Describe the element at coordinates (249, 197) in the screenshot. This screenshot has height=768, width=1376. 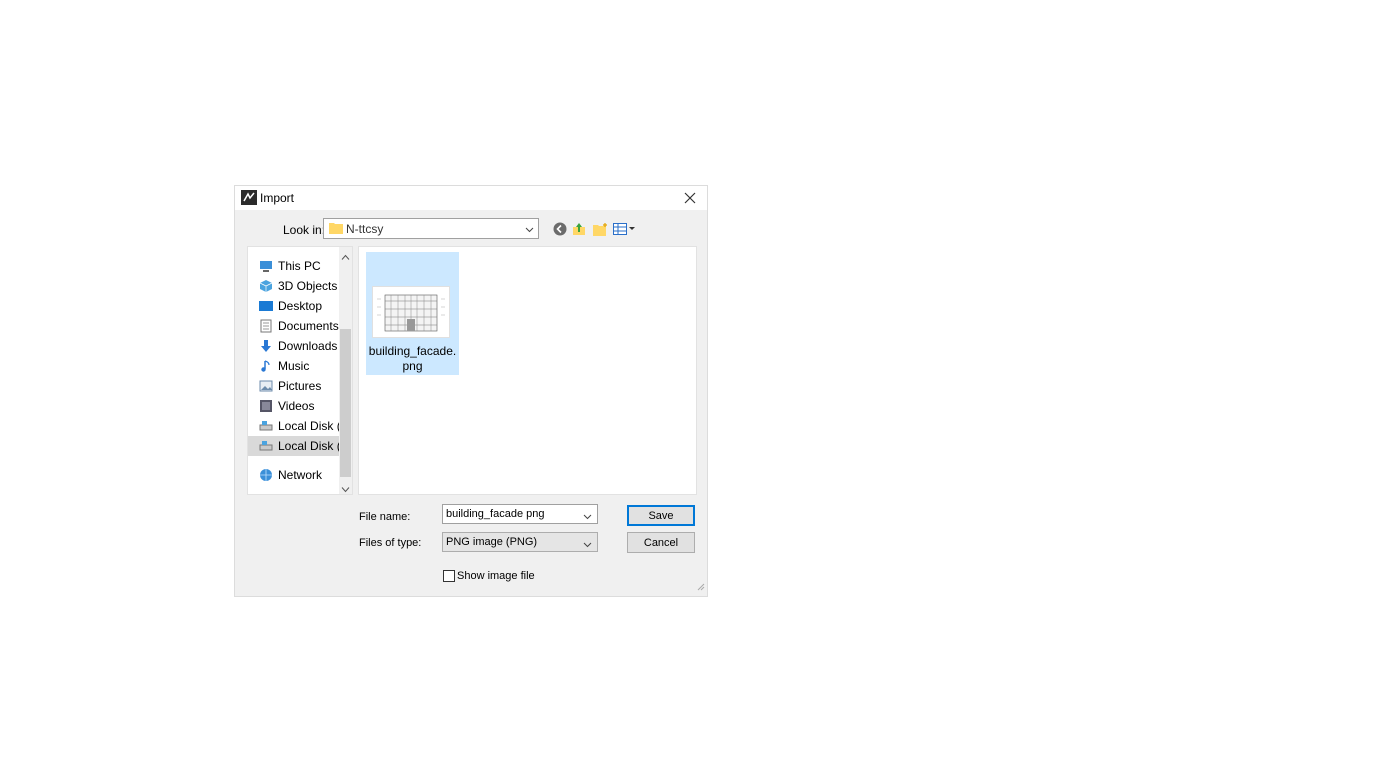
I see `app-icon` at that location.